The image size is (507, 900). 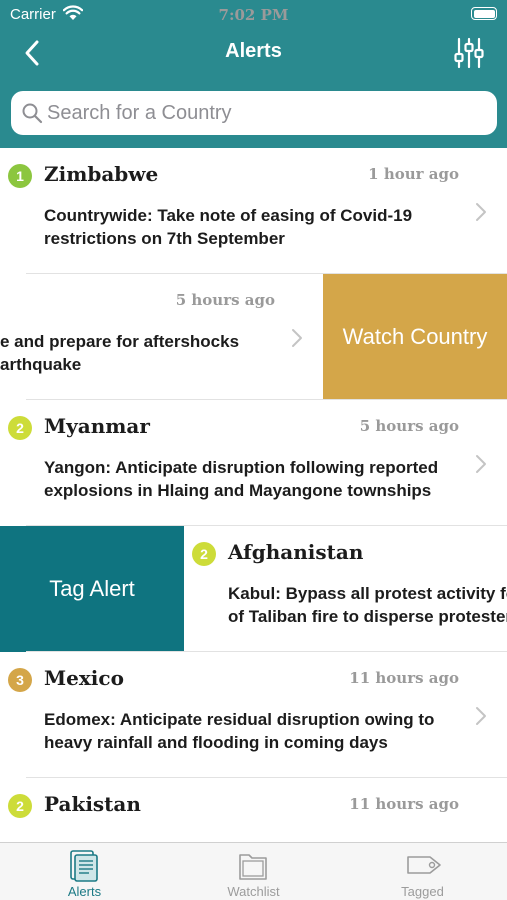 I want to click on alert-country: Mexico, so click(x=84, y=678).